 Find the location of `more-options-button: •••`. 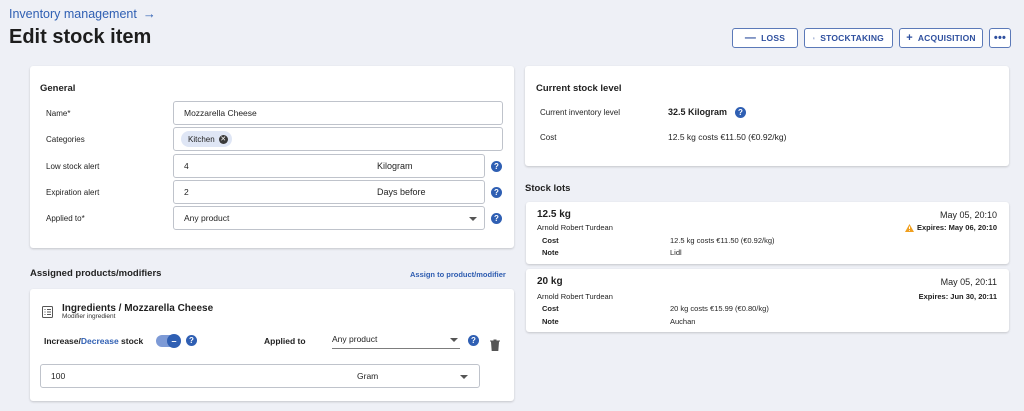

more-options-button: ••• is located at coordinates (1000, 38).